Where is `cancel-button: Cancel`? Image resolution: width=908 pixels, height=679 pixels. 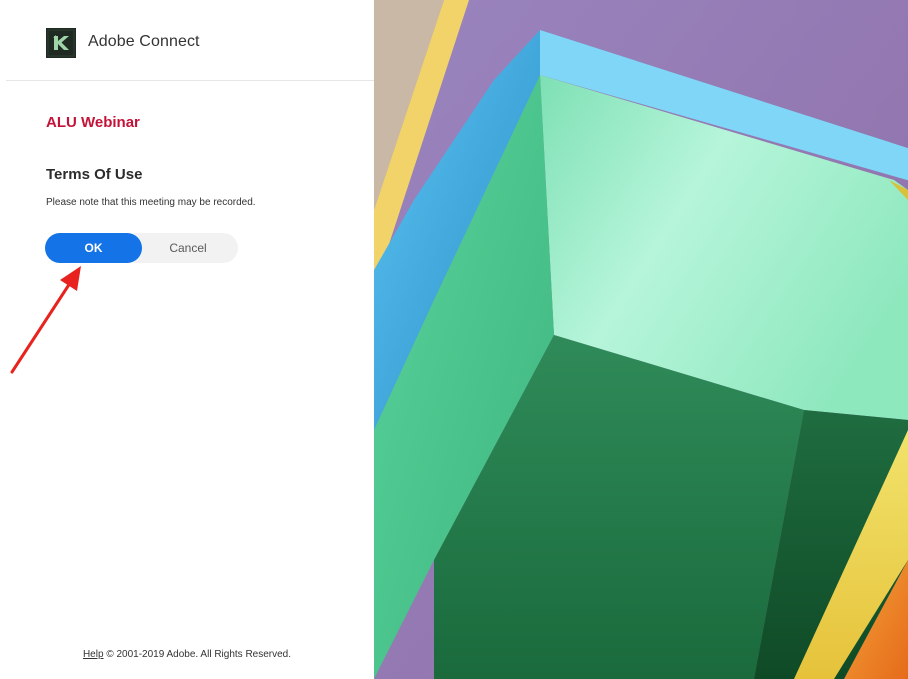 cancel-button: Cancel is located at coordinates (186, 248).